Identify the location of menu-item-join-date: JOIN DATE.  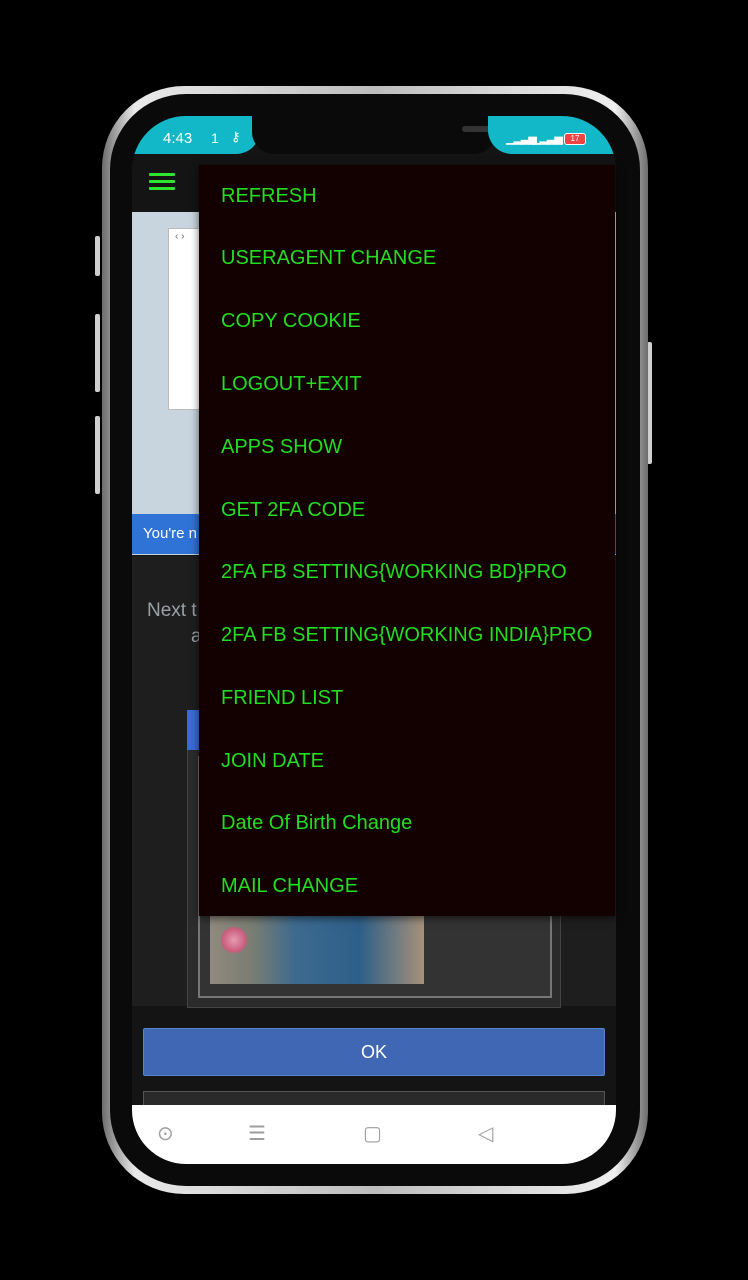
(407, 761).